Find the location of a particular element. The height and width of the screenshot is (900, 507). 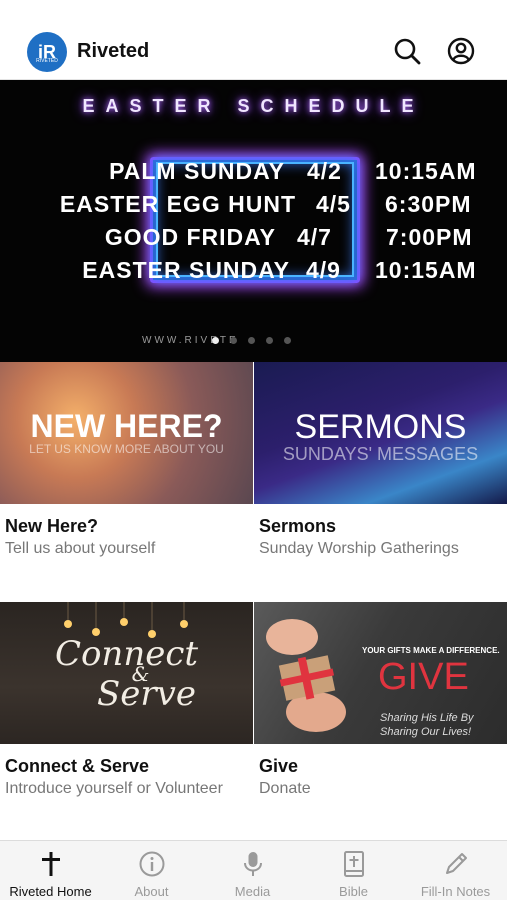

tab-riveted-home: Riveted Home is located at coordinates (50, 870).